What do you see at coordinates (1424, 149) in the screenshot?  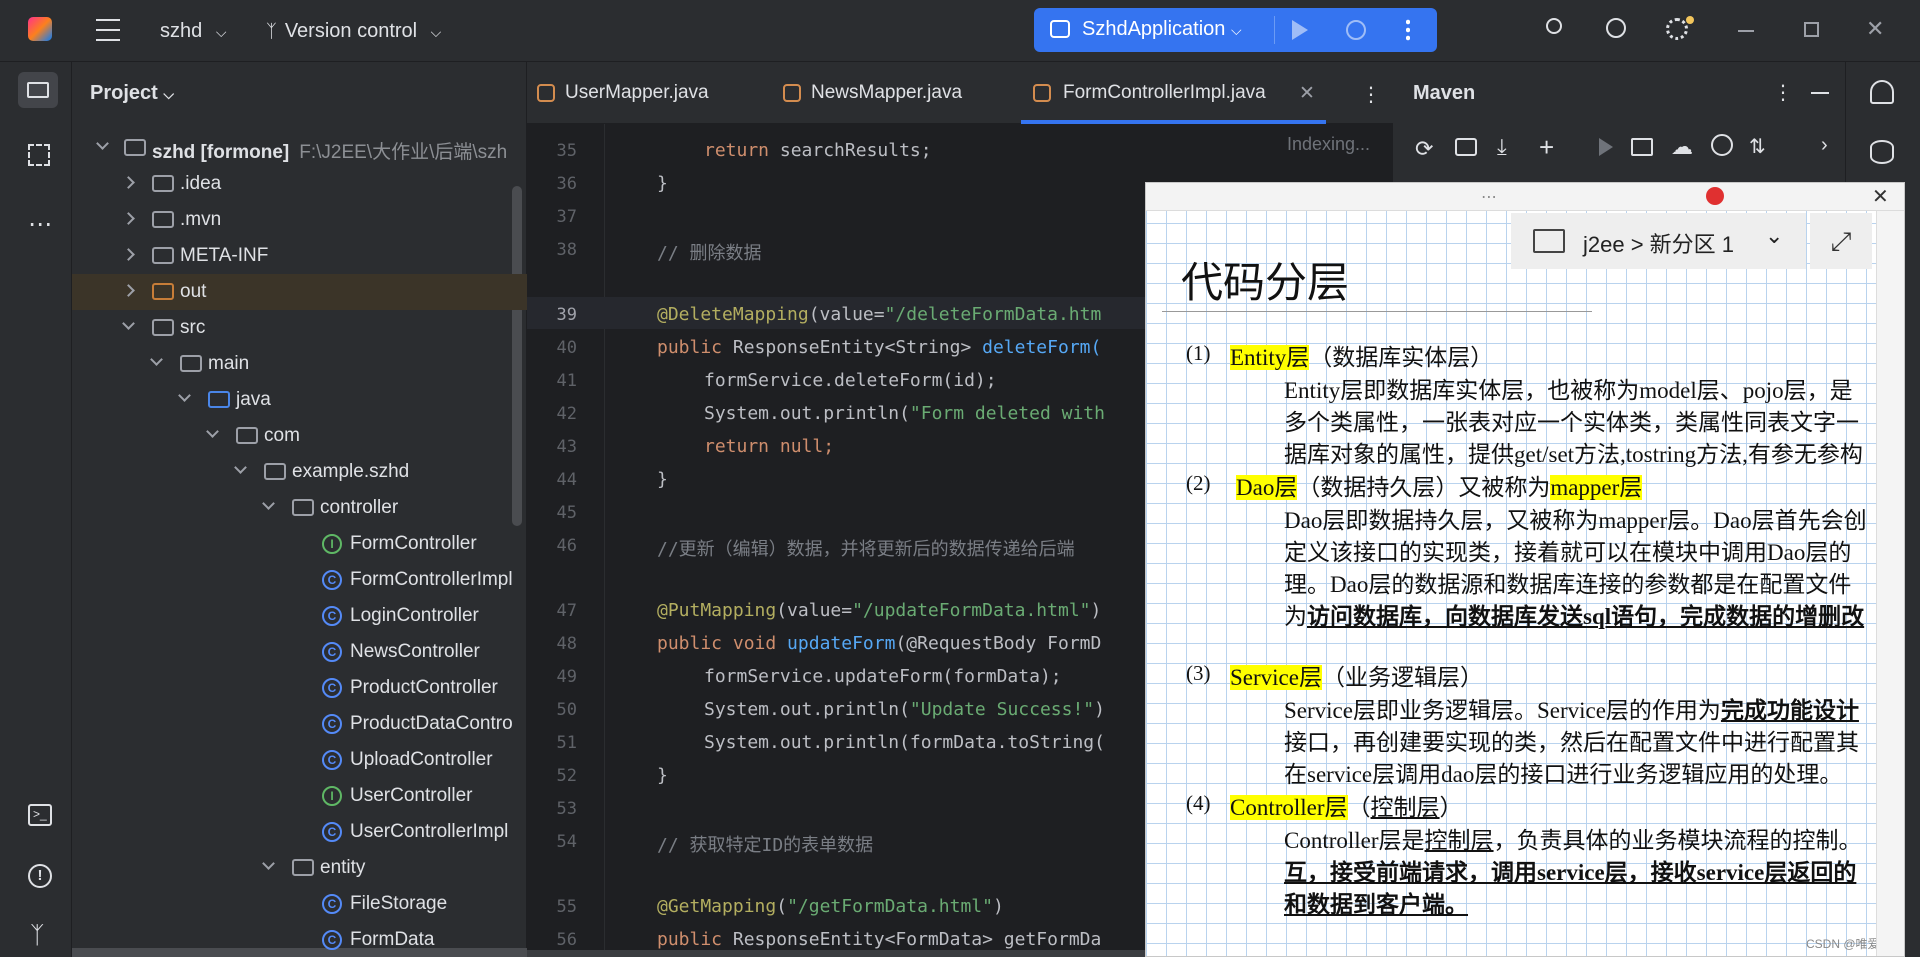 I see `reload-icon: ⟳` at bounding box center [1424, 149].